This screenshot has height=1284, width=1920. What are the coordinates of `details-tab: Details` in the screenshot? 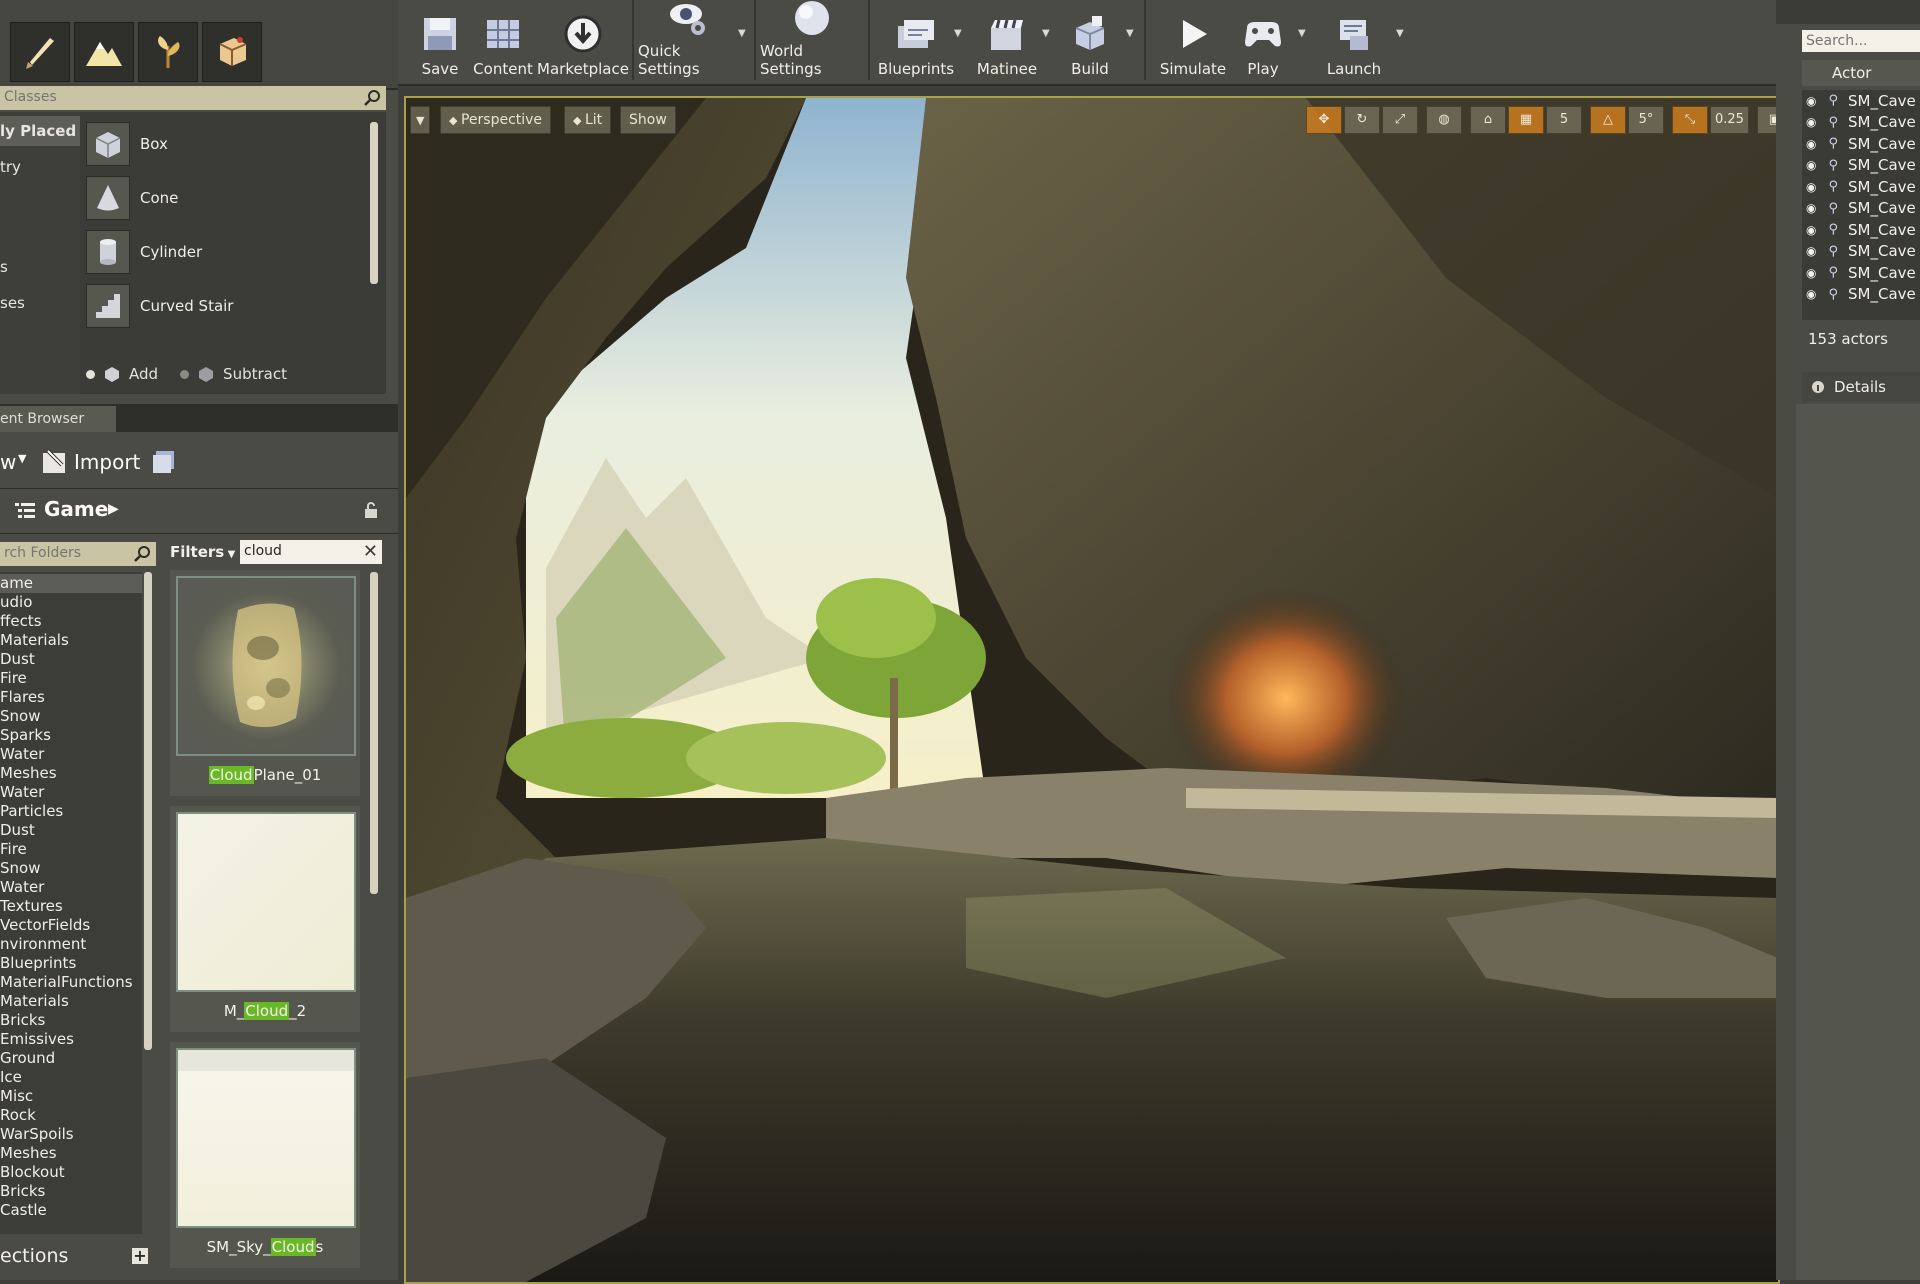 It's located at (1861, 387).